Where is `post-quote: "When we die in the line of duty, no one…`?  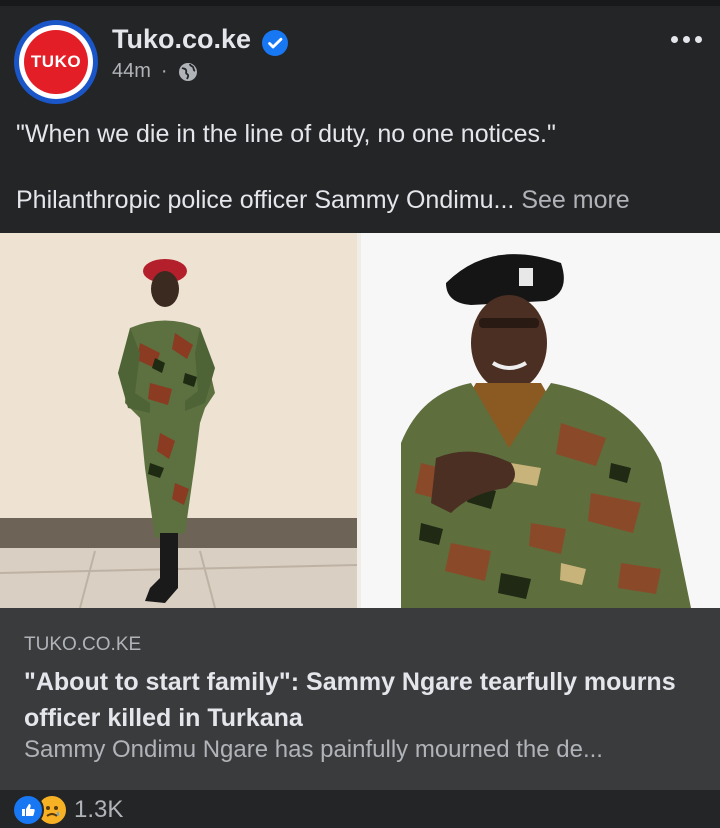 post-quote: "When we die in the line of duty, no one… is located at coordinates (286, 134).